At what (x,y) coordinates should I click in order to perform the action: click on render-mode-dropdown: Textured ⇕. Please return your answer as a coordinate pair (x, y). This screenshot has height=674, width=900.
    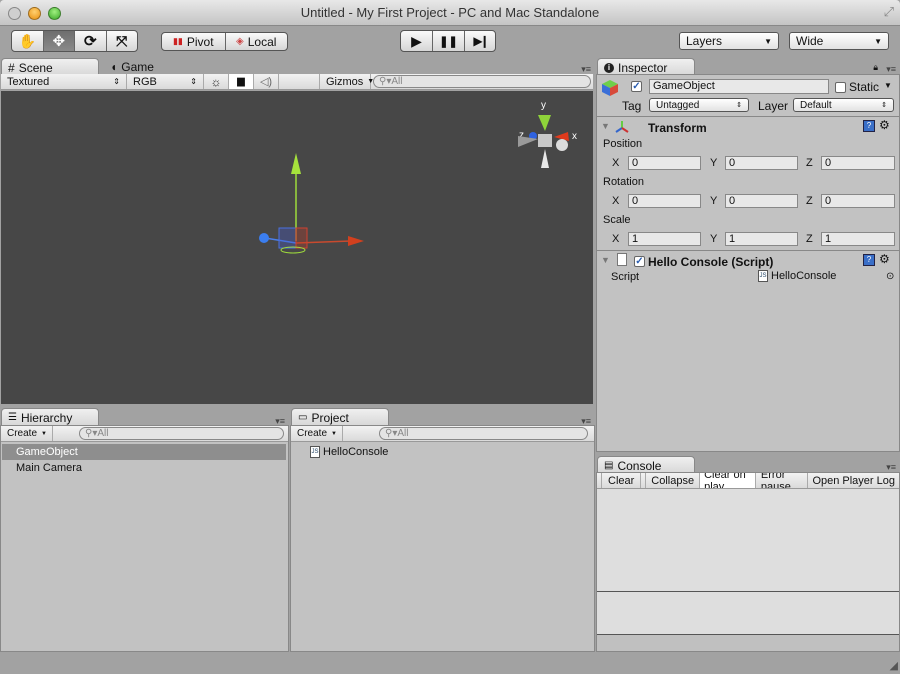
    Looking at the image, I should click on (64, 81).